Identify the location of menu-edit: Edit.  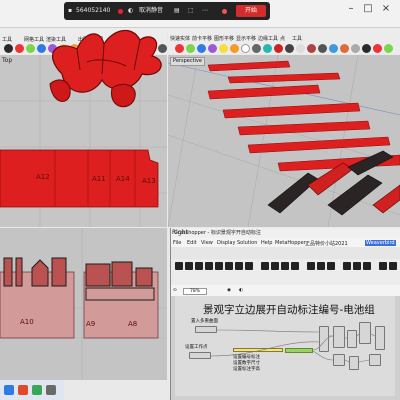
(192, 243).